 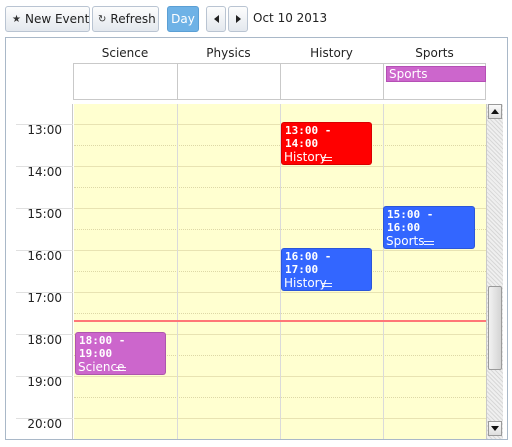 I want to click on hour-label: 13:00, so click(x=44, y=130).